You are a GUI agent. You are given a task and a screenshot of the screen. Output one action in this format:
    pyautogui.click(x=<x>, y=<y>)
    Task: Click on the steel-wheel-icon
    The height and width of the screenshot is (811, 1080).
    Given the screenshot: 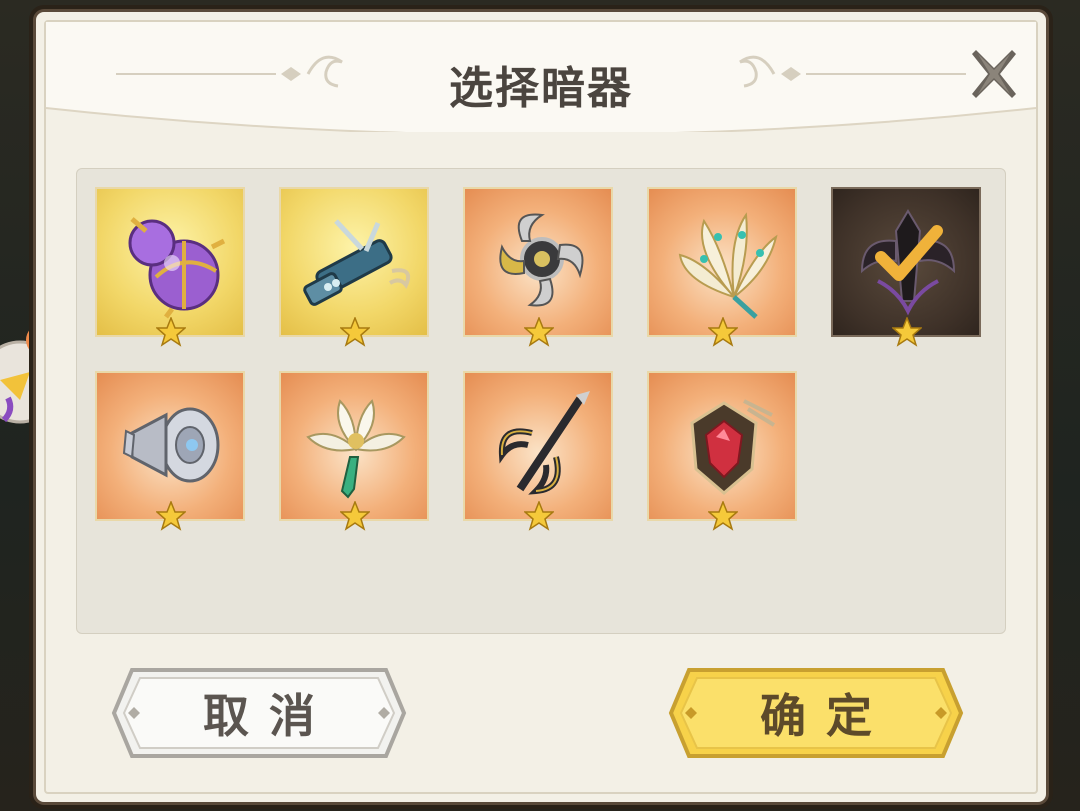 What is the action you would take?
    pyautogui.click(x=171, y=445)
    